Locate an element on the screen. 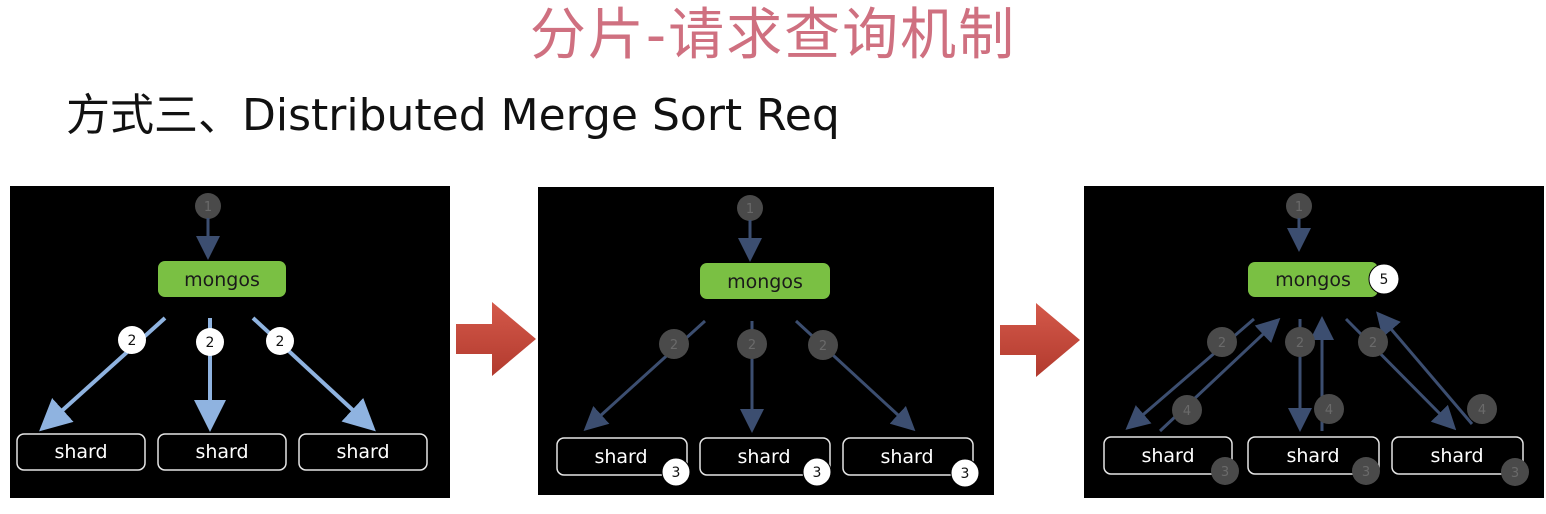 Image resolution: width=1546 pixels, height=514 pixels. panel-1-diagram: 1 mongos 2 2 2 shard shard shard is located at coordinates (222, 332).